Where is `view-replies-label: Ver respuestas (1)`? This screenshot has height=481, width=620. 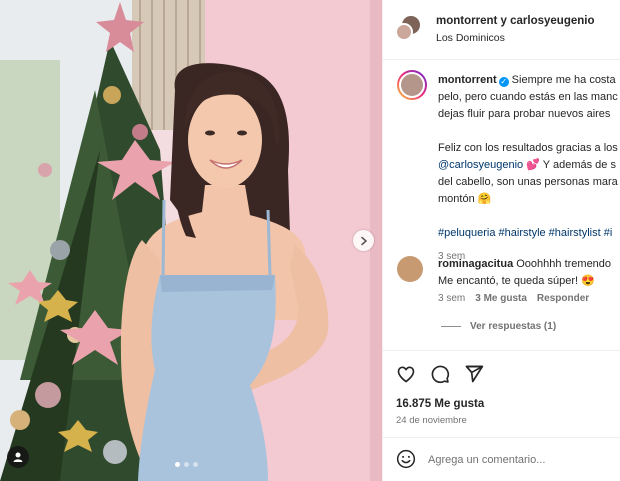 view-replies-label: Ver respuestas (1) is located at coordinates (513, 326).